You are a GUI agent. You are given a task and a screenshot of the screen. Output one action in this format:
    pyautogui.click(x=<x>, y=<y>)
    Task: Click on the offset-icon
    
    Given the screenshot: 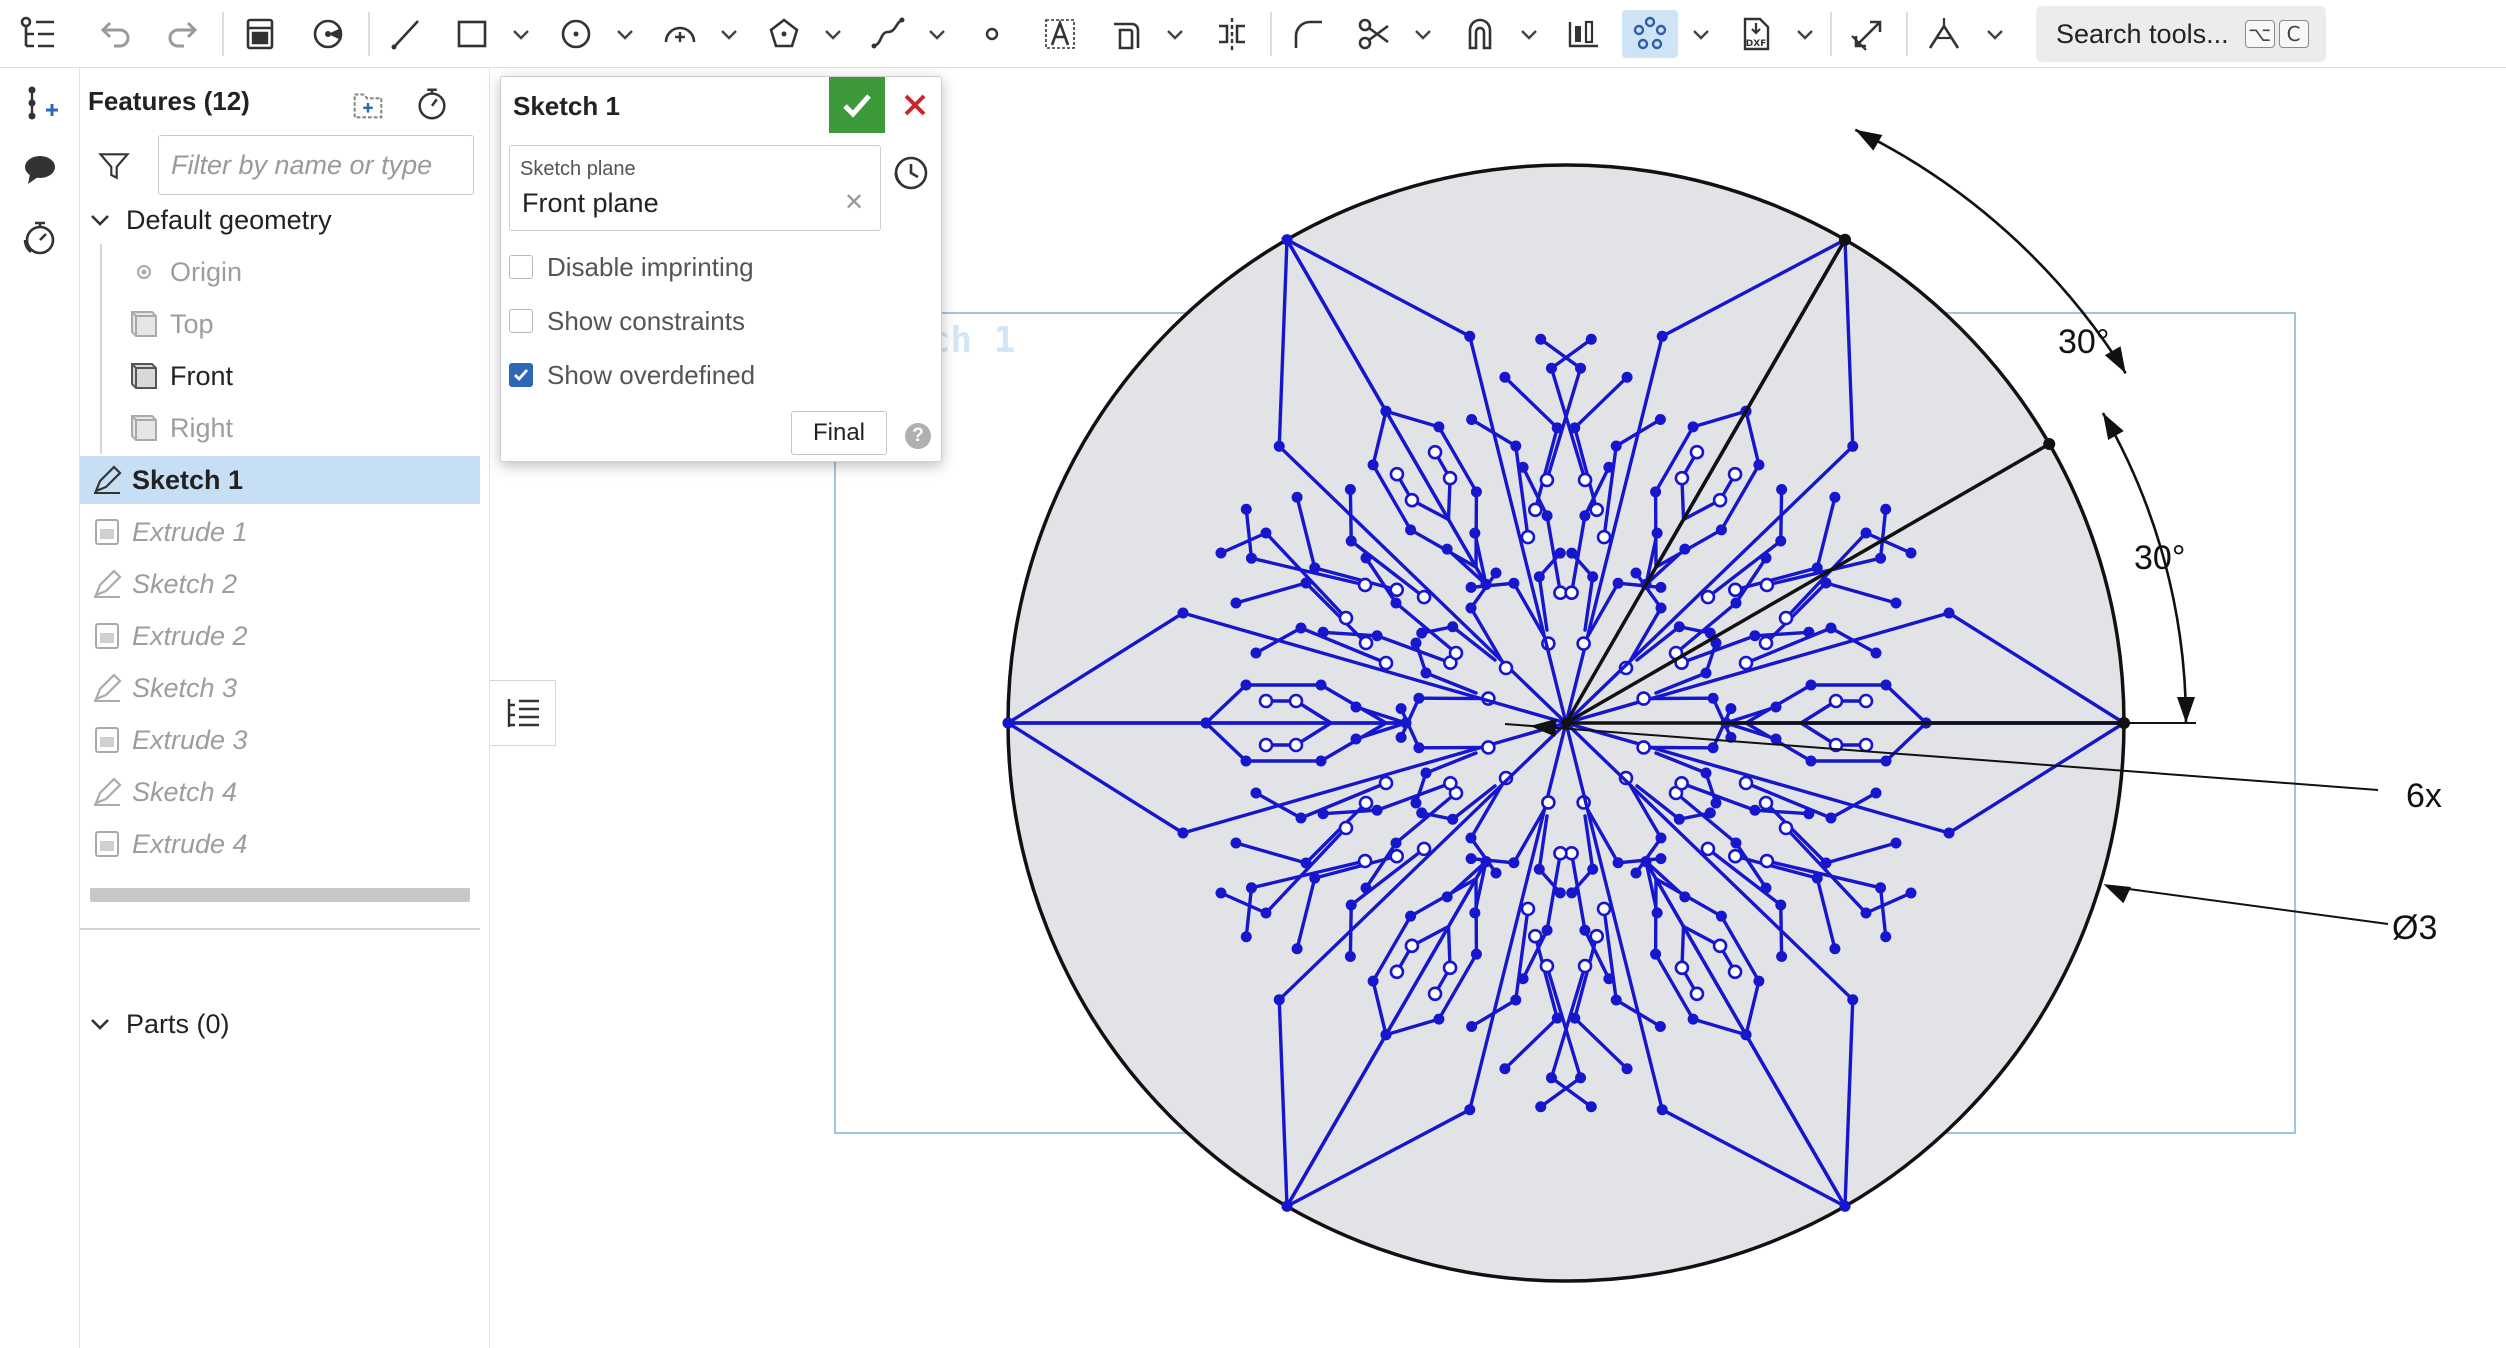 What is the action you would take?
    pyautogui.click(x=1126, y=34)
    